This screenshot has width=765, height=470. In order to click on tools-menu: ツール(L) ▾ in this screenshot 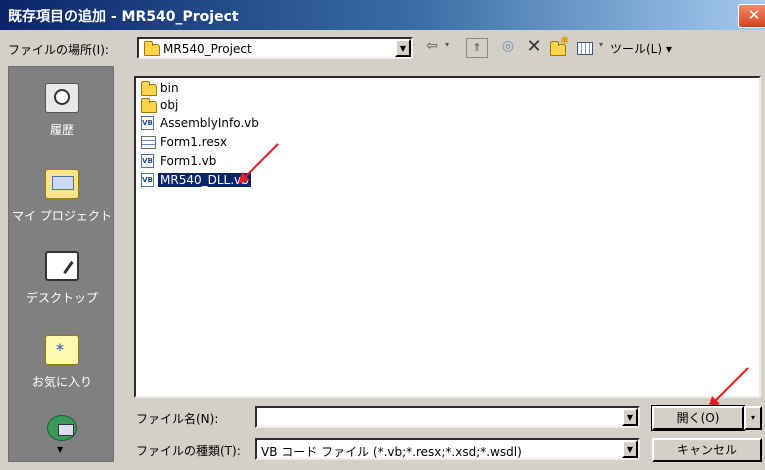, I will do `click(658, 49)`.